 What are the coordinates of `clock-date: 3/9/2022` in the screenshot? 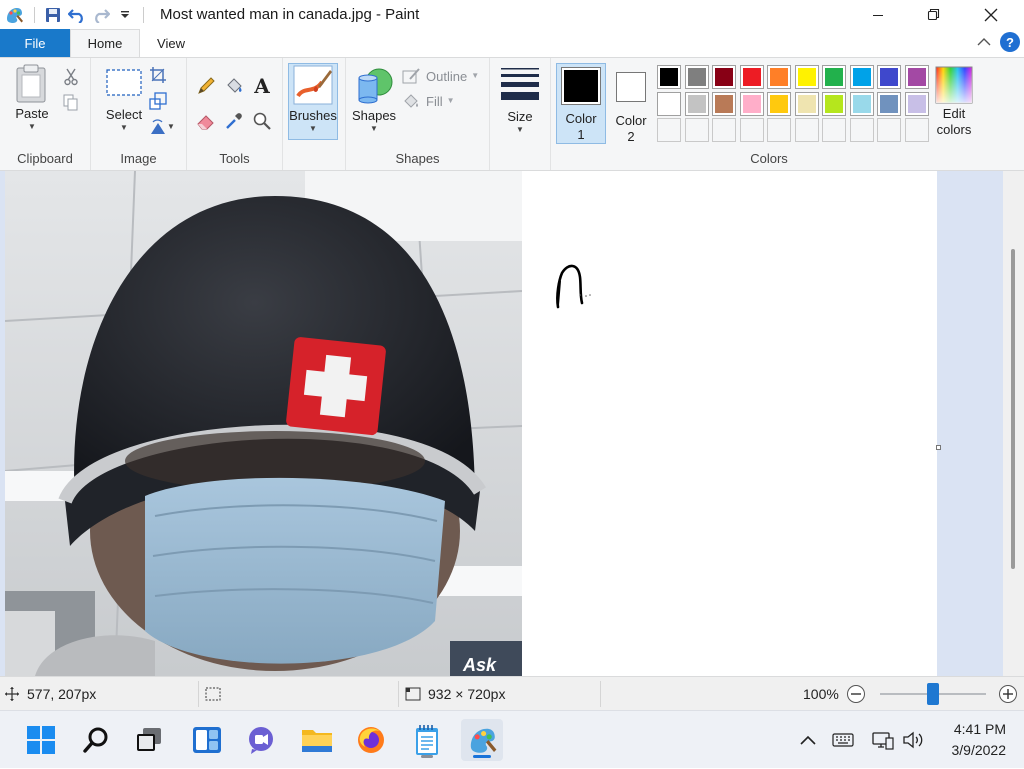 It's located at (979, 750).